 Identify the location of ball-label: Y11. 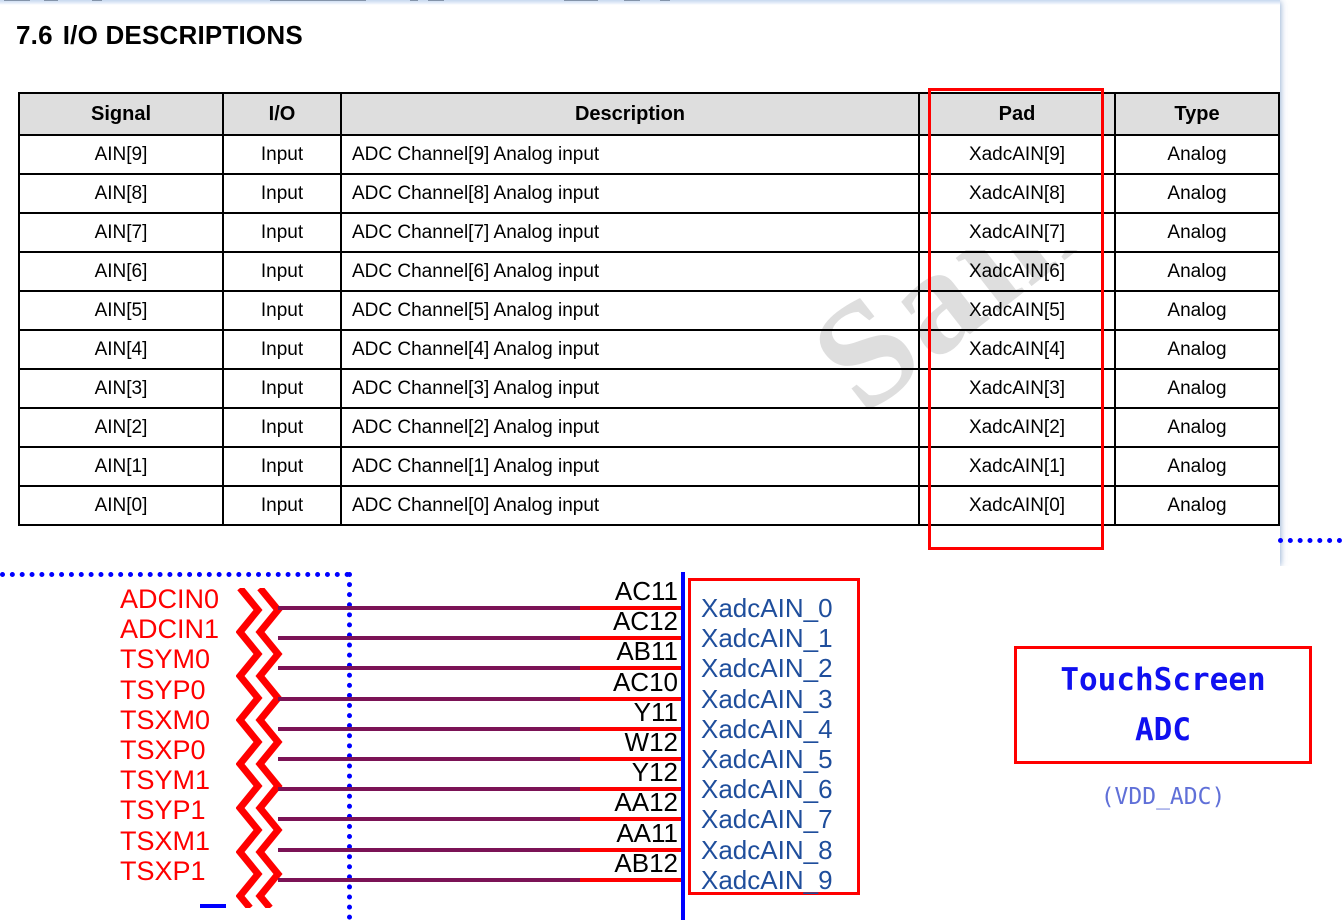
(655, 711).